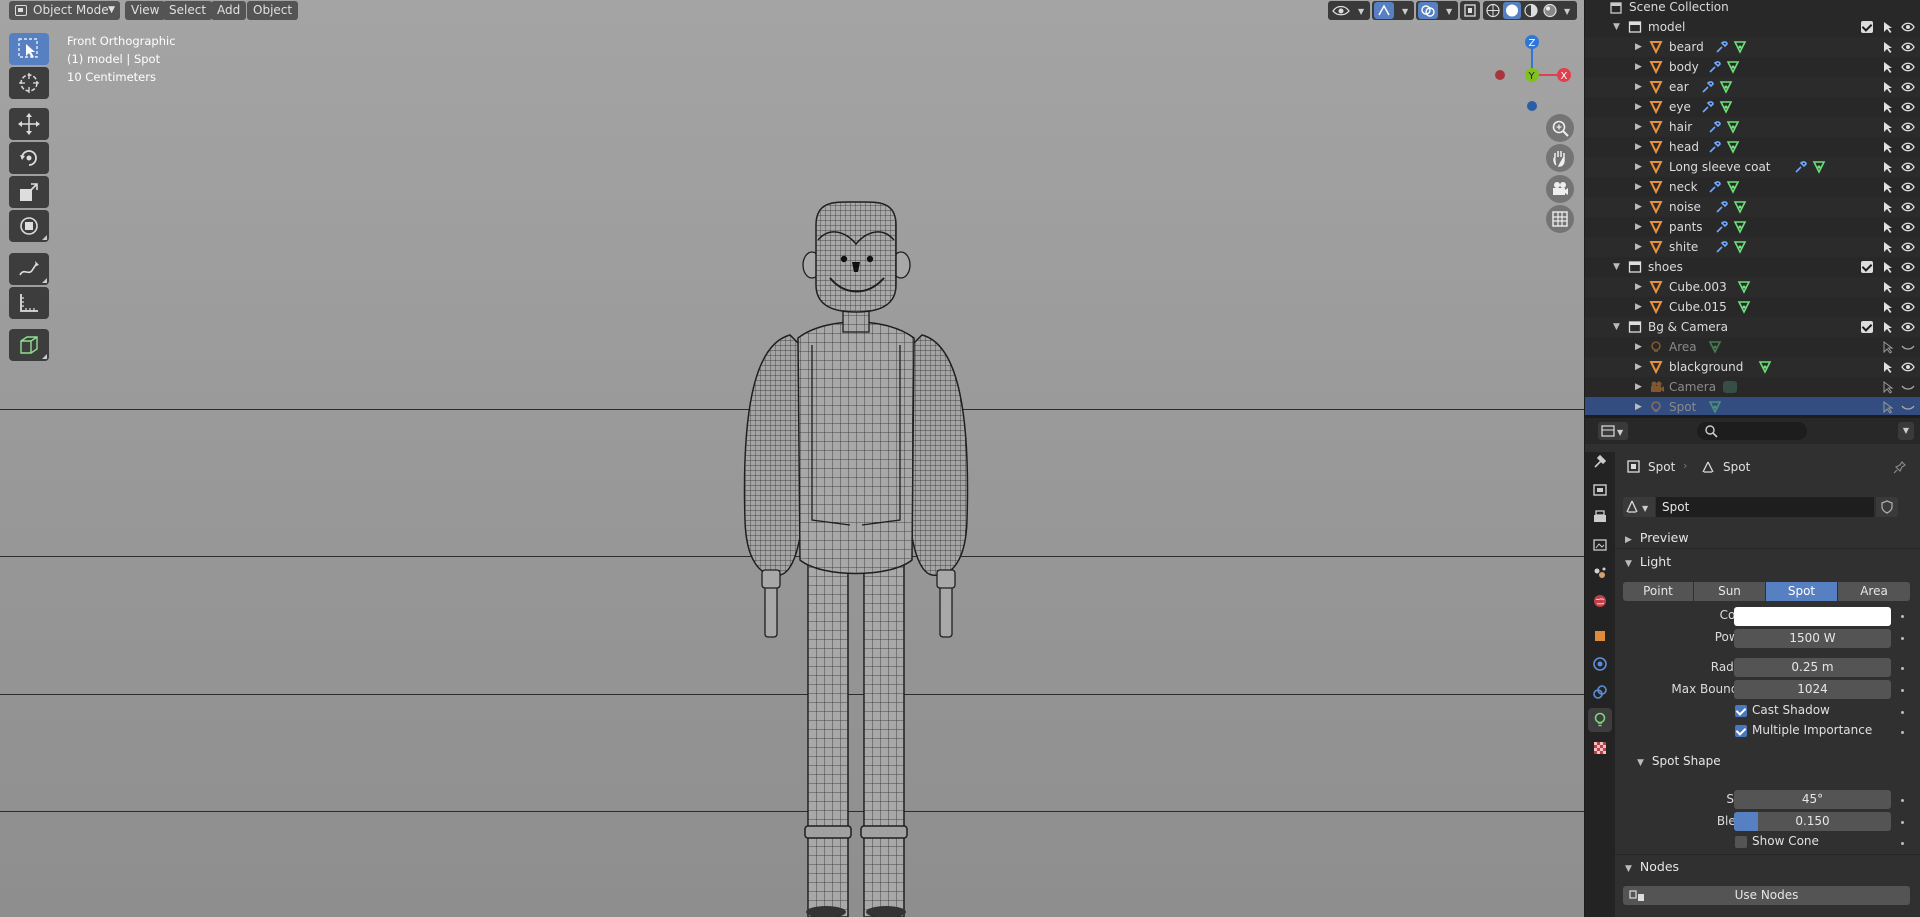 This screenshot has width=1920, height=917. Describe the element at coordinates (1906, 431) in the screenshot. I see `options-dropdown: ▼` at that location.